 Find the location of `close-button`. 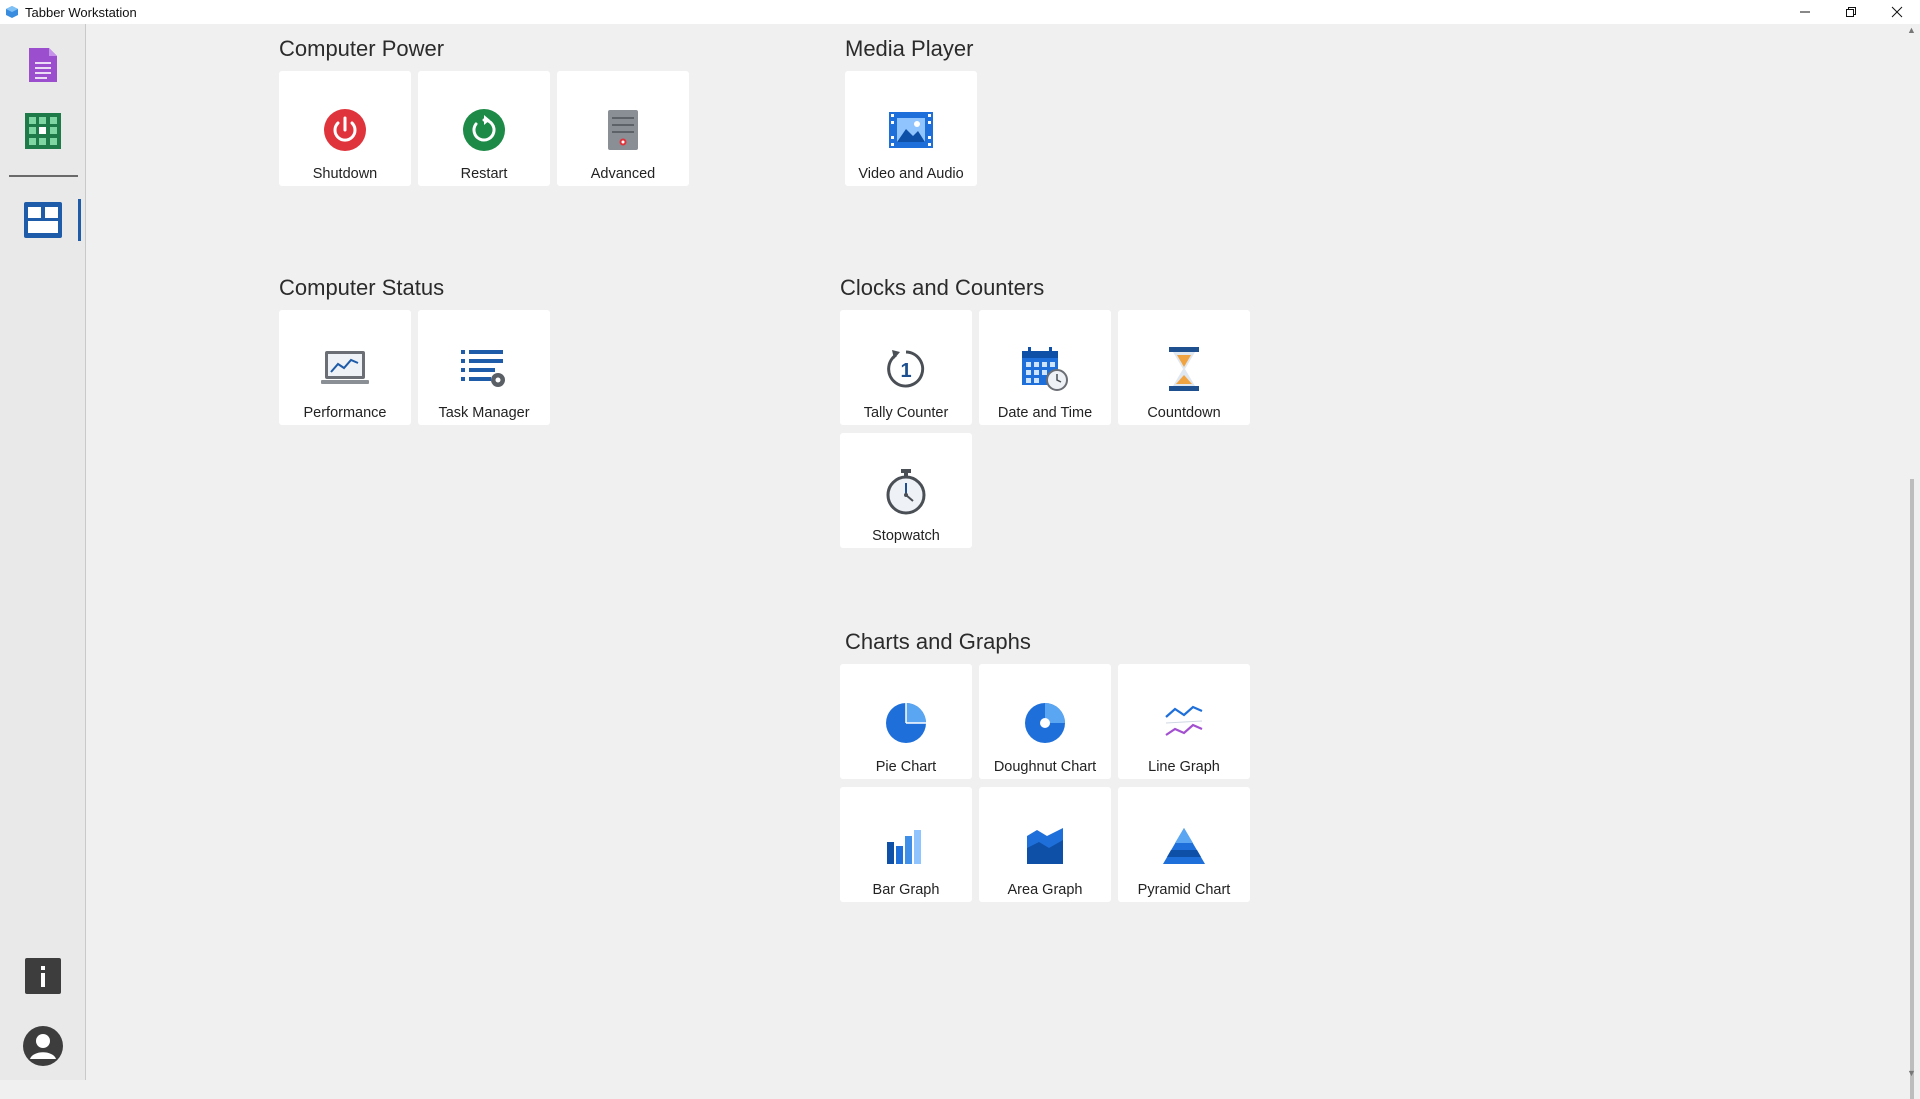

close-button is located at coordinates (1897, 12).